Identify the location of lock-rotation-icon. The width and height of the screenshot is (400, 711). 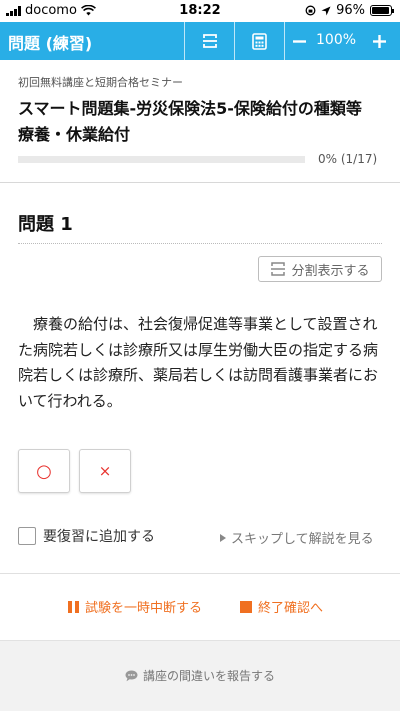
(310, 10).